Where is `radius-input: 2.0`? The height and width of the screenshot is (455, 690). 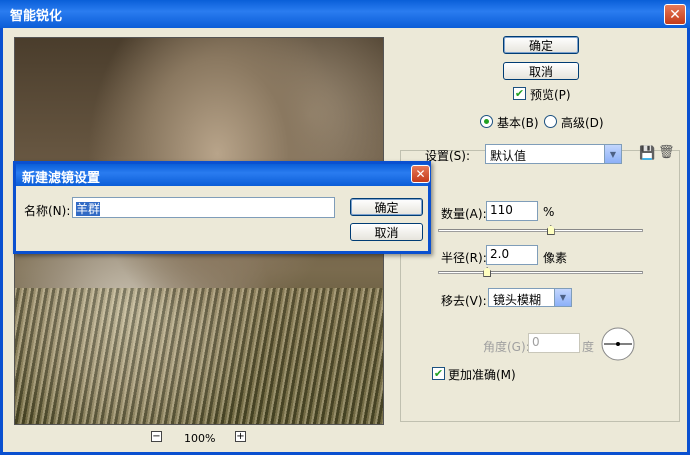 radius-input: 2.0 is located at coordinates (512, 255).